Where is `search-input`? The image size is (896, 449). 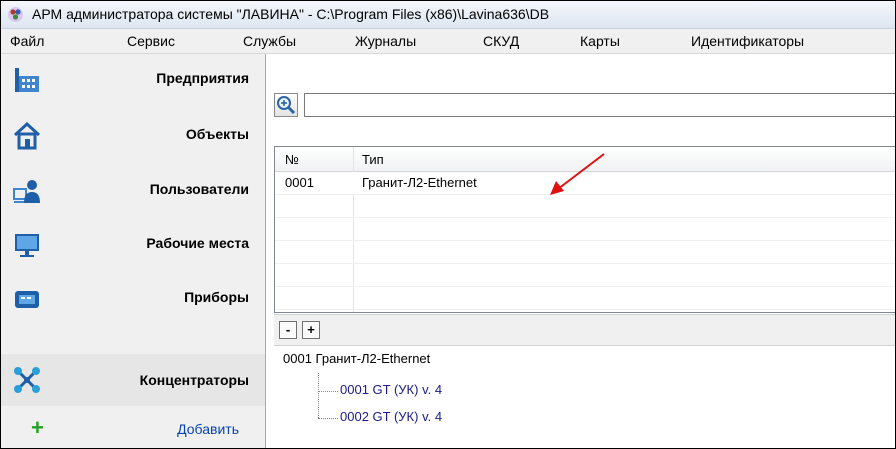
search-input is located at coordinates (599, 105).